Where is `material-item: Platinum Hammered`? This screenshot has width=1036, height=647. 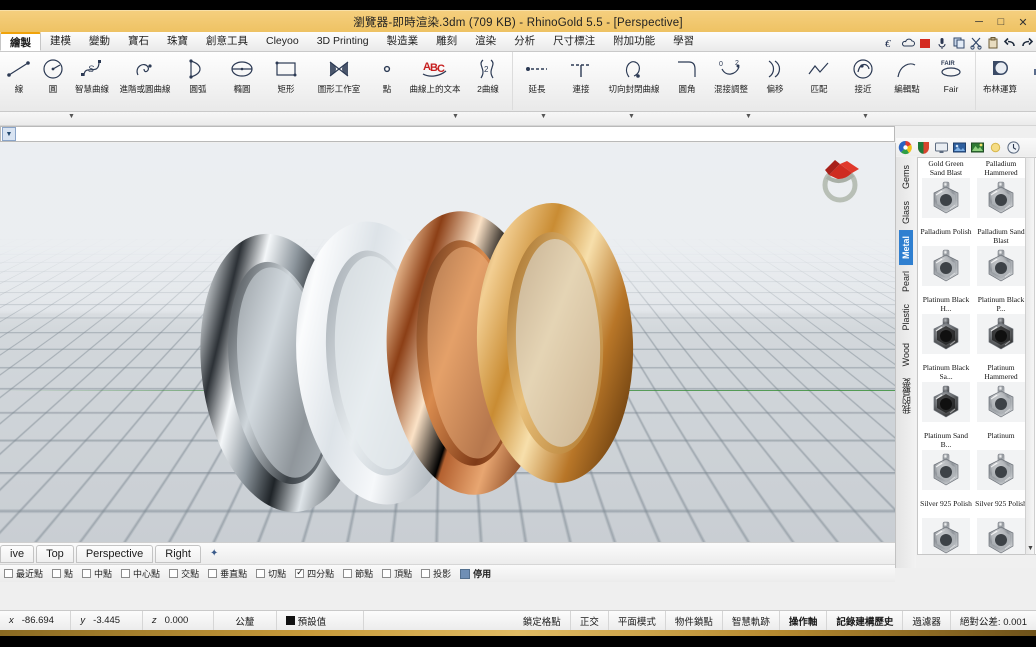
material-item: Platinum Hammered is located at coordinates (1001, 395).